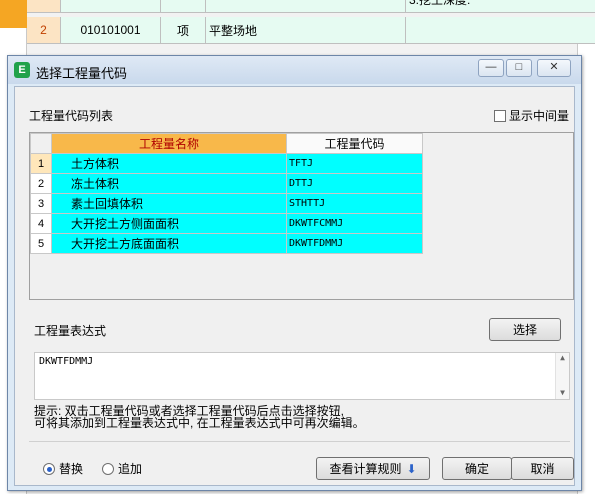 Image resolution: width=595 pixels, height=494 pixels. What do you see at coordinates (299, 441) in the screenshot?
I see `footer-divider` at bounding box center [299, 441].